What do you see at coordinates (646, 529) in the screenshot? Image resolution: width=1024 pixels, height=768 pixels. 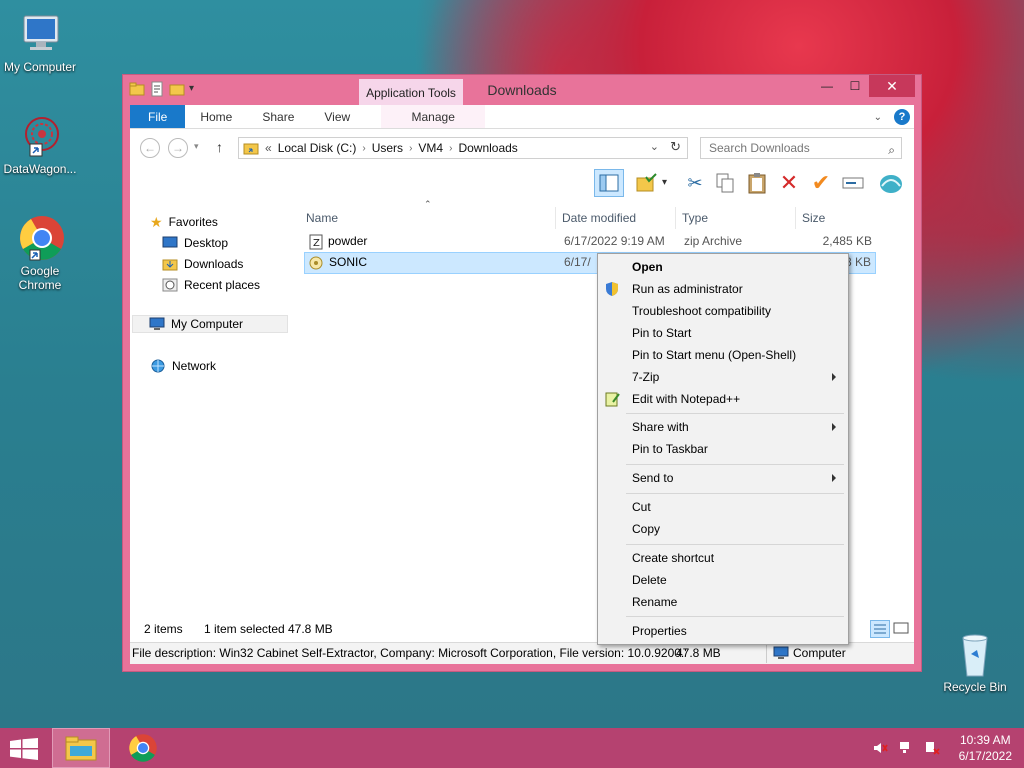 I see `menu-item-copy: Copy` at bounding box center [646, 529].